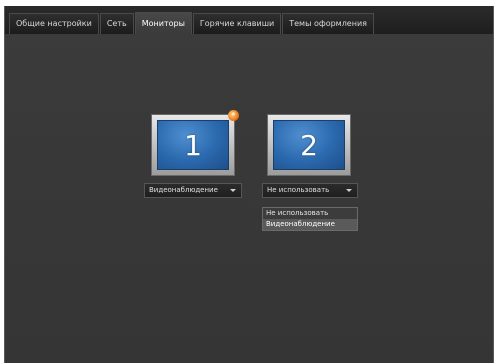  What do you see at coordinates (298, 190) in the screenshot?
I see `monitor-2-mode-value: Не использовать` at bounding box center [298, 190].